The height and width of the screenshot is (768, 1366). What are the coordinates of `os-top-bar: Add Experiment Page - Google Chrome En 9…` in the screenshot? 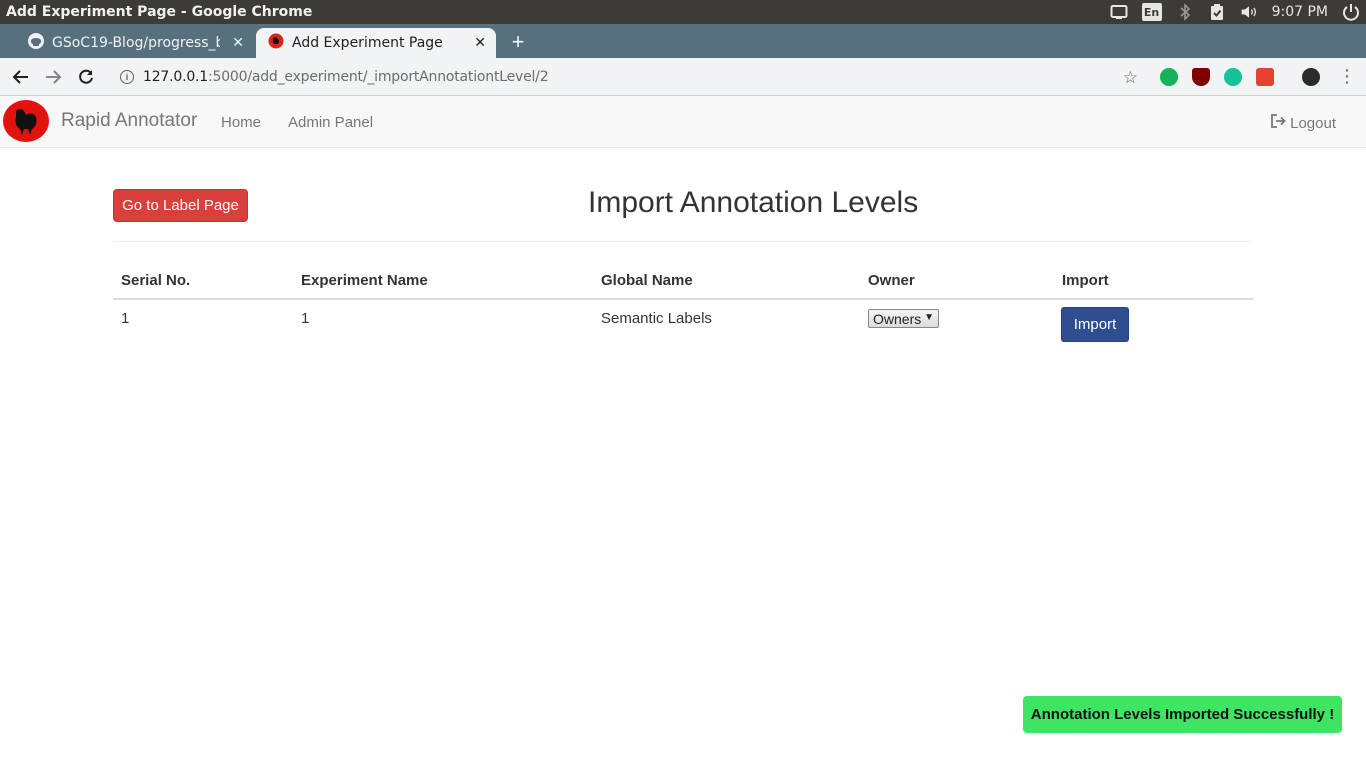 It's located at (683, 12).